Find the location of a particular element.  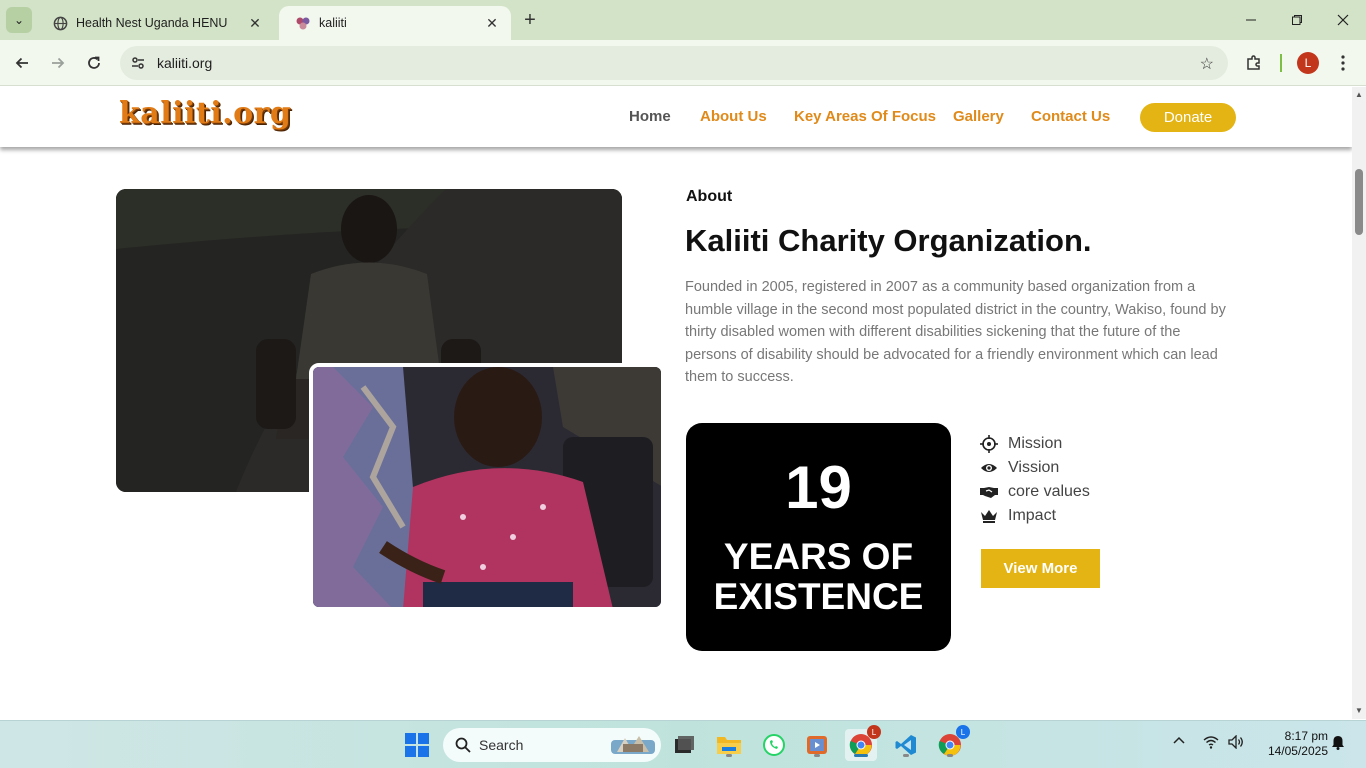

arrow-left-icon is located at coordinates (21, 63).